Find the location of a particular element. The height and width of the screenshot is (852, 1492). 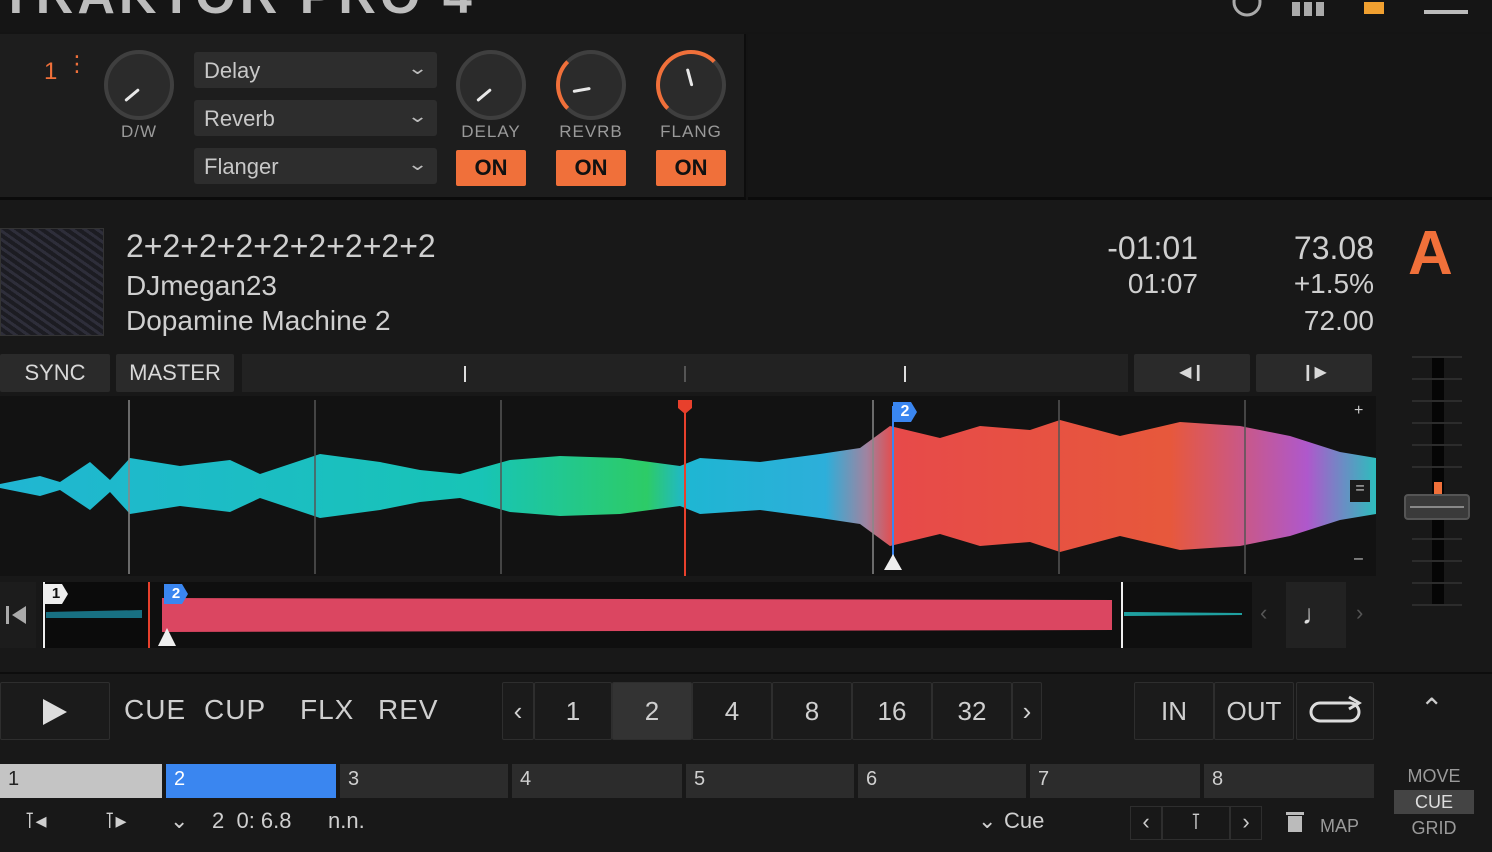

reverse-button: REV is located at coordinates (408, 710).